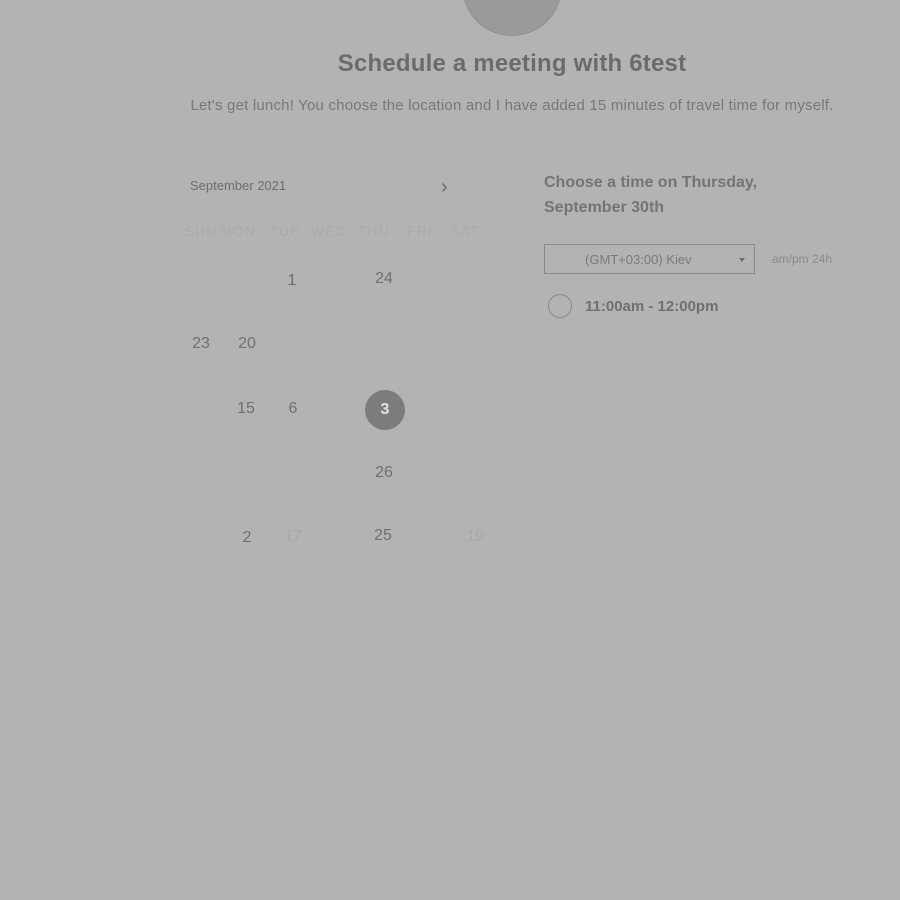 The width and height of the screenshot is (900, 900). I want to click on timezone-value: (GMT+03:00) Kiev, so click(638, 259).